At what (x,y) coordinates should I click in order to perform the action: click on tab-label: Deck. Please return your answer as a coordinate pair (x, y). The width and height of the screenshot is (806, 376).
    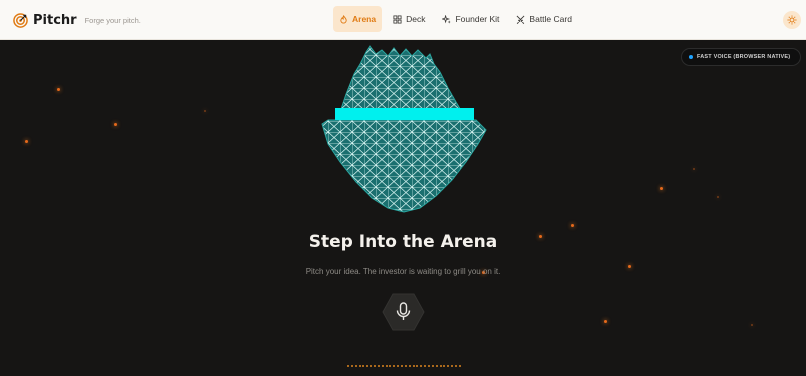
    Looking at the image, I should click on (416, 19).